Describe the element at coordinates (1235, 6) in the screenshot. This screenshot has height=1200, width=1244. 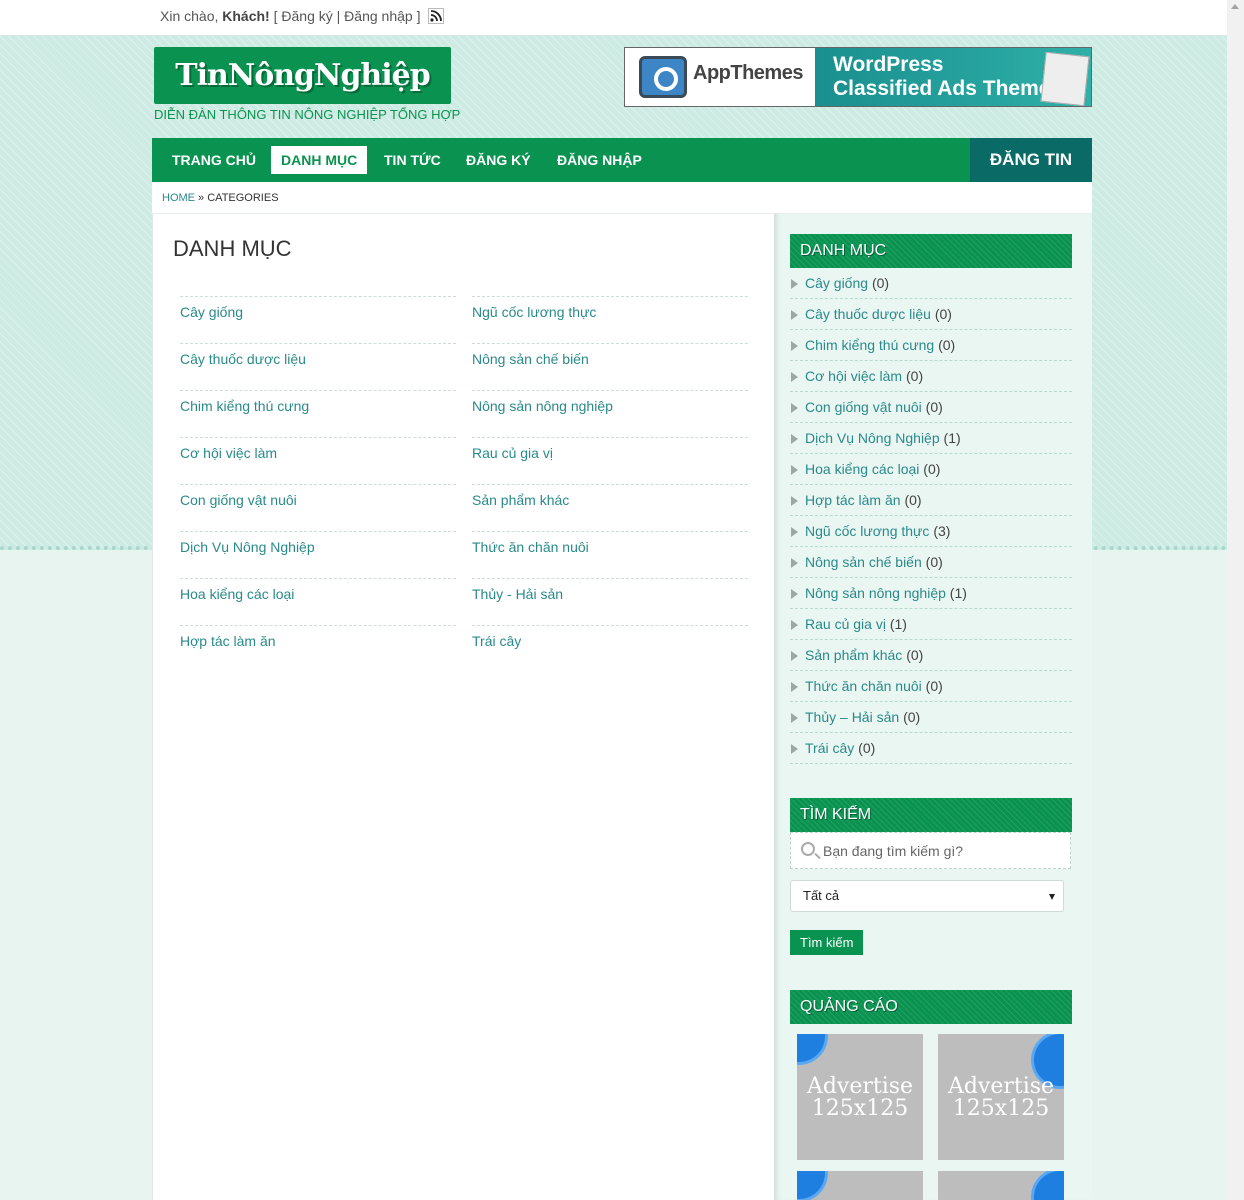
I see `scroll-up-icon` at that location.